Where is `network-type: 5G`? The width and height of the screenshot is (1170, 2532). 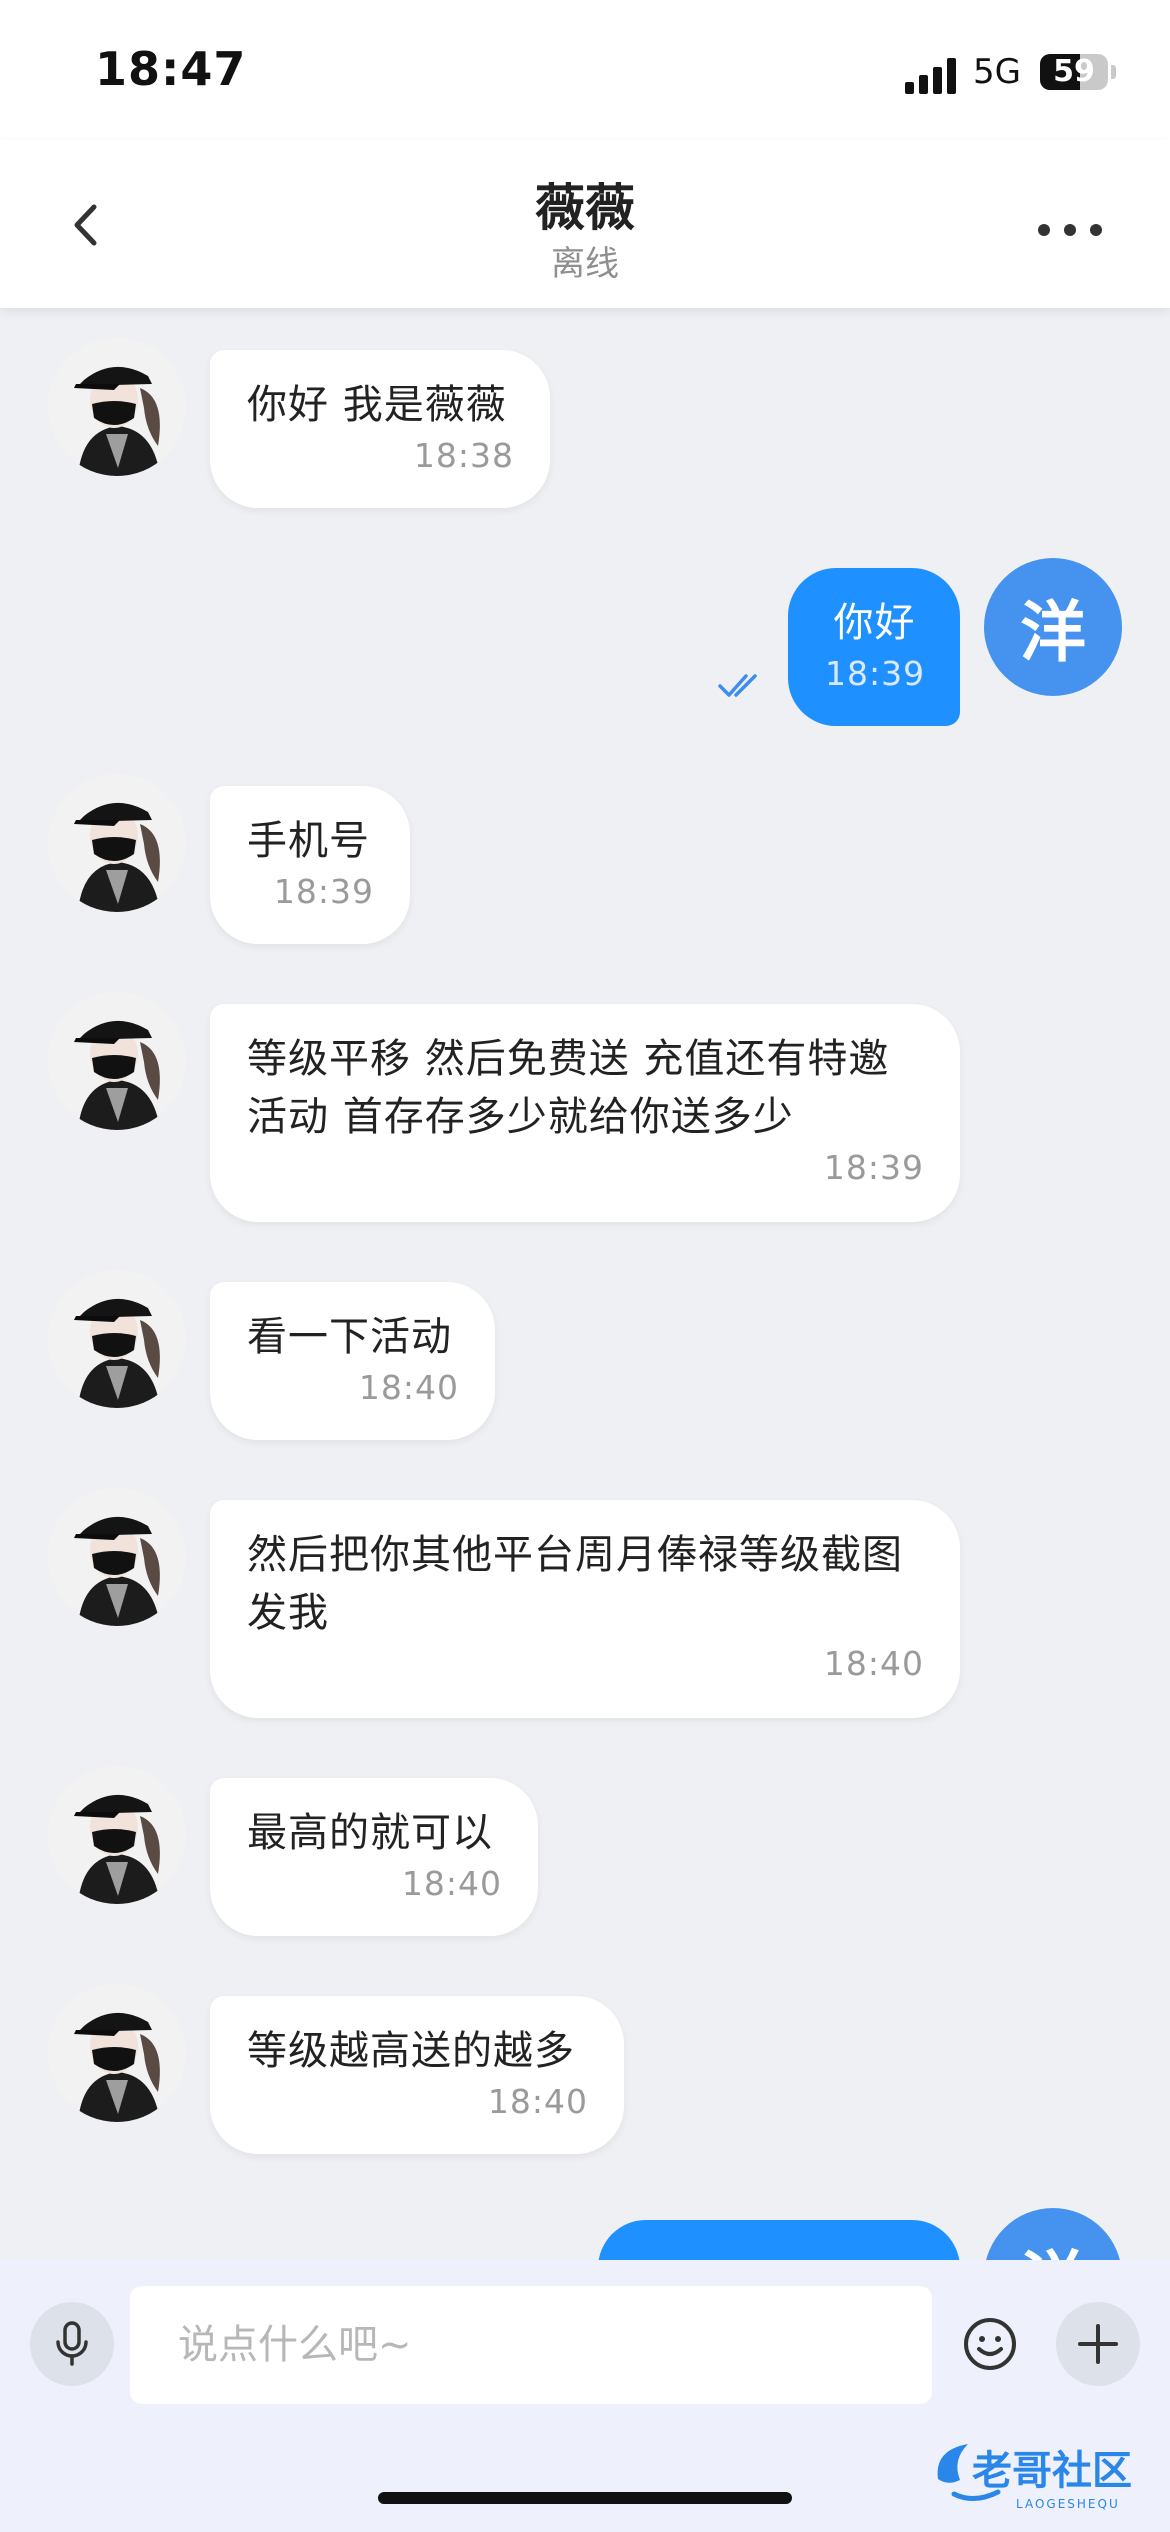
network-type: 5G is located at coordinates (997, 72).